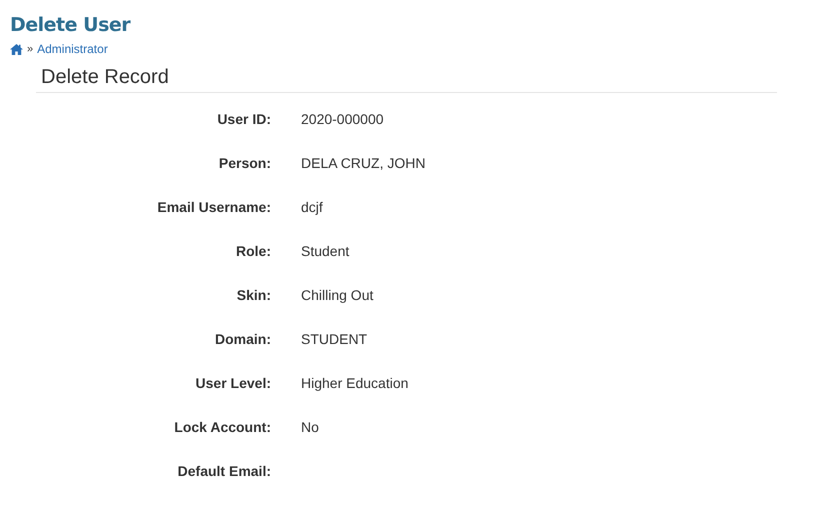 This screenshot has width=821, height=514. Describe the element at coordinates (253, 295) in the screenshot. I see `field-label: Skin:` at that location.